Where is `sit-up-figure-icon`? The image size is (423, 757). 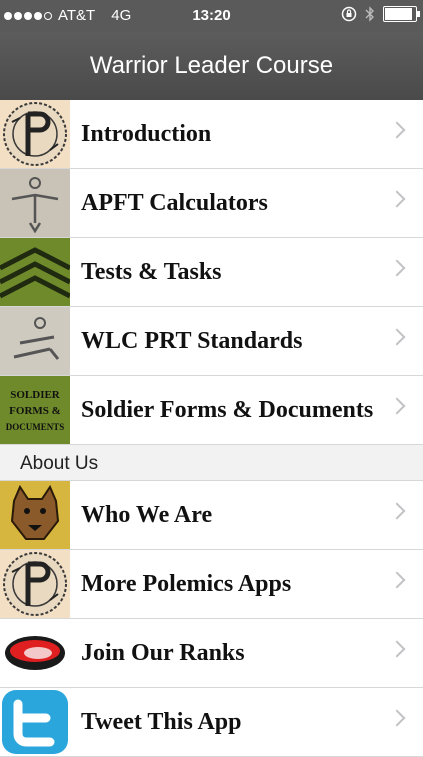
sit-up-figure-icon is located at coordinates (35, 341).